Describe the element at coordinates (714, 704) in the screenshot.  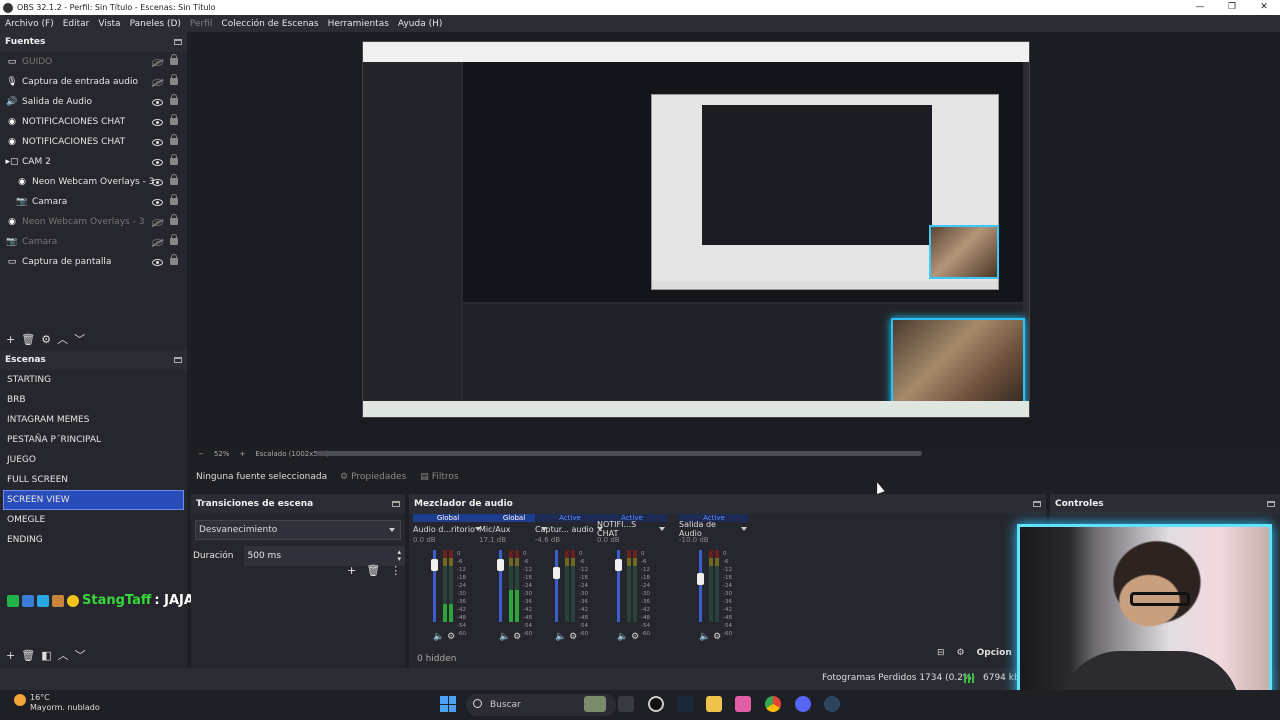
I see `folder-icon` at that location.